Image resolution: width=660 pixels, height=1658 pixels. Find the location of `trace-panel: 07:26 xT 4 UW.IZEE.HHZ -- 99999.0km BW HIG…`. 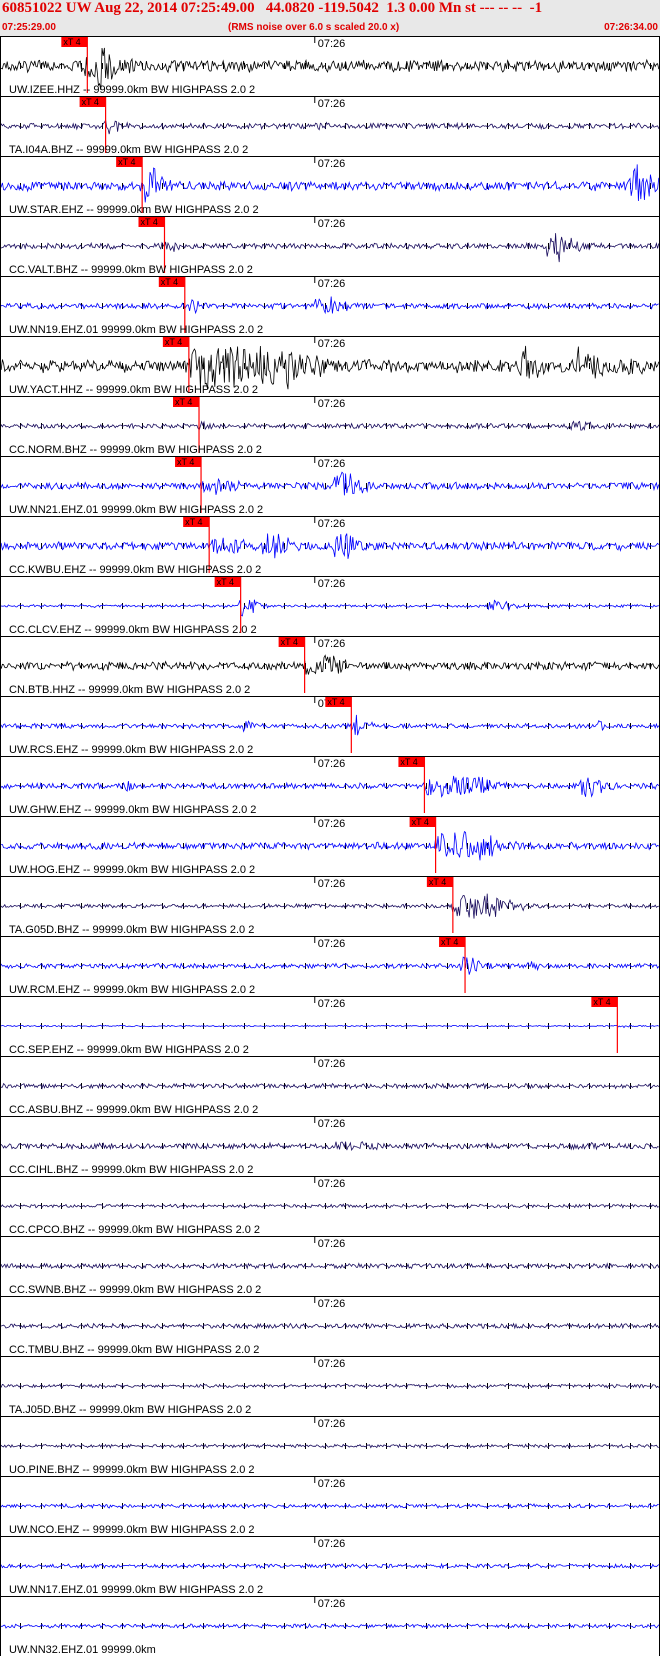

trace-panel: 07:26 xT 4 UW.IZEE.HHZ -- 99999.0km BW HIG… is located at coordinates (330, 66).